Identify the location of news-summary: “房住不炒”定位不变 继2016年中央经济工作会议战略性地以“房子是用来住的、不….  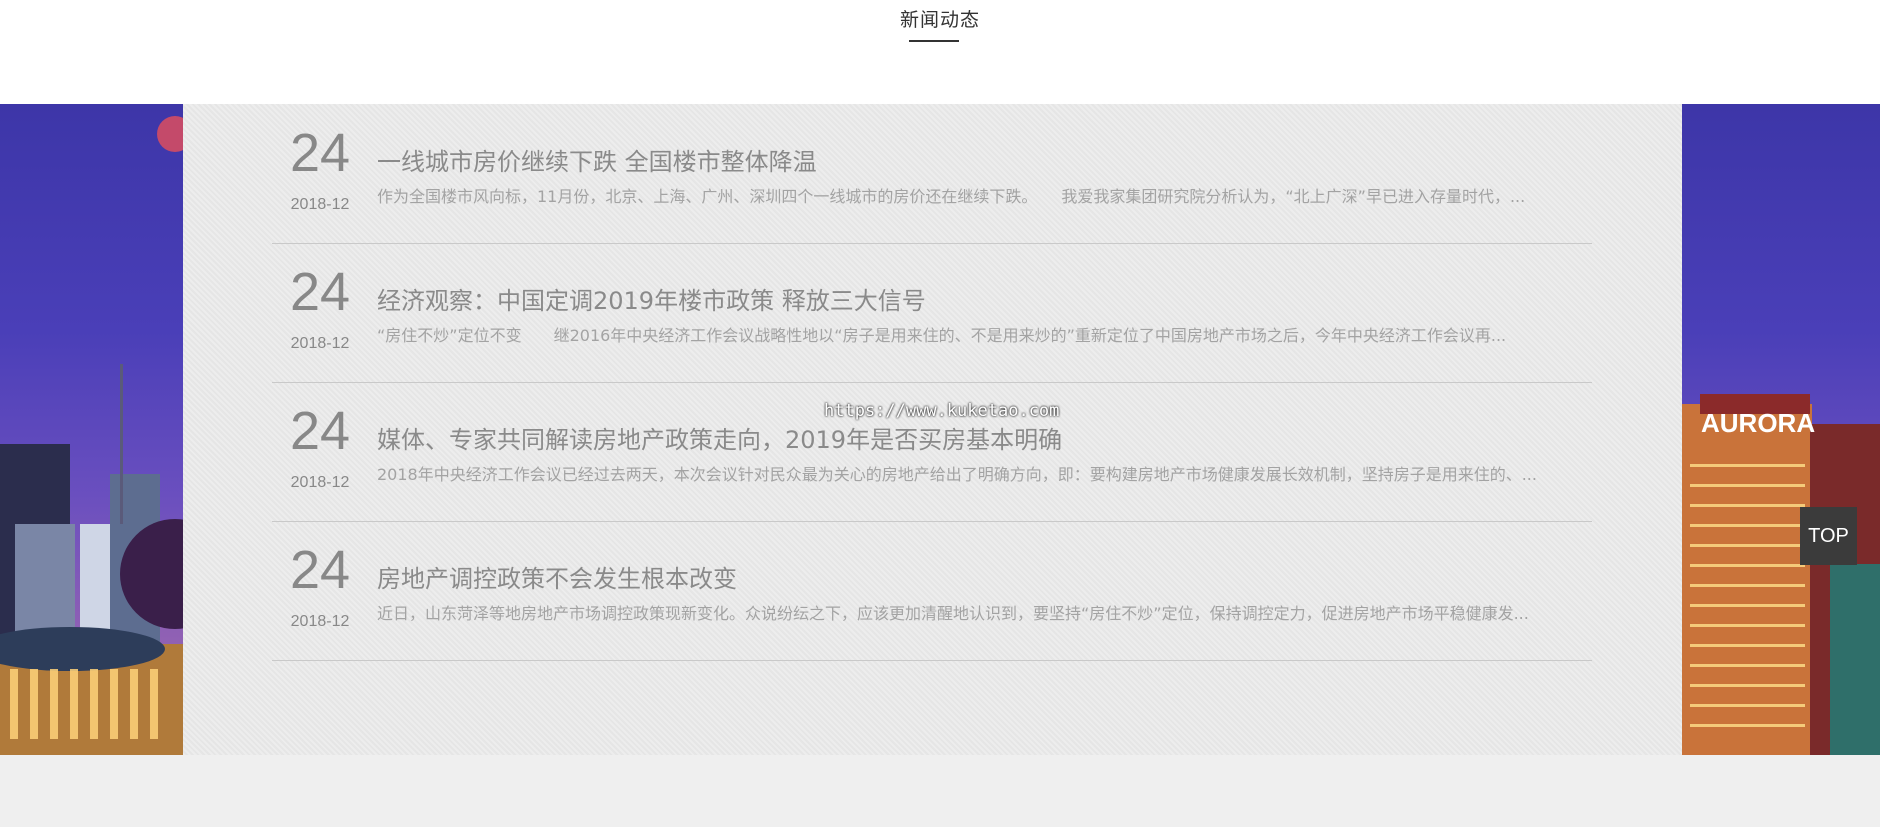
(942, 335).